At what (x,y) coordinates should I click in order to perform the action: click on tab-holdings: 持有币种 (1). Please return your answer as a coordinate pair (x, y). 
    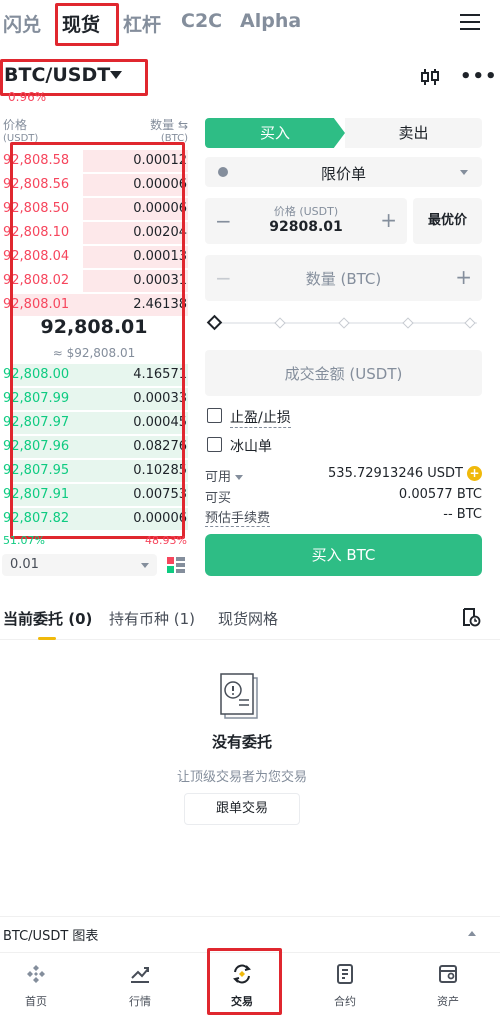
    Looking at the image, I should click on (152, 618).